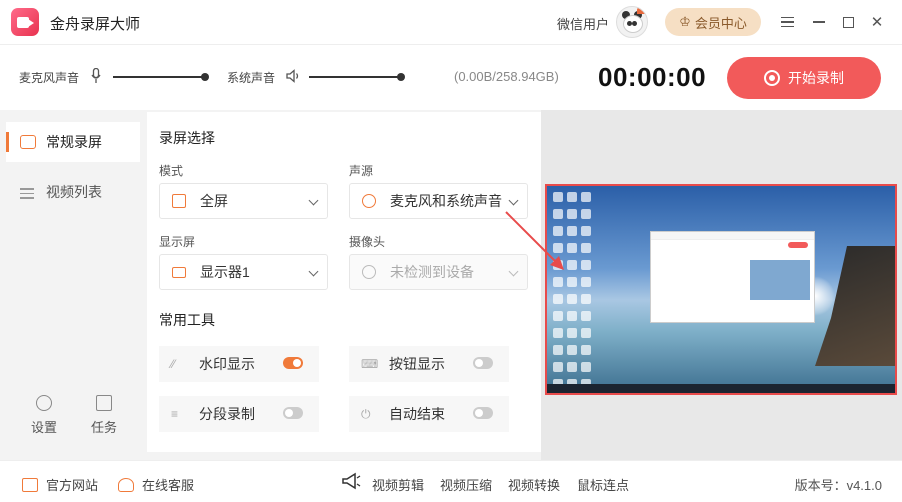 The image size is (902, 502). What do you see at coordinates (227, 414) in the screenshot?
I see `tool-label: 分段录制` at bounding box center [227, 414].